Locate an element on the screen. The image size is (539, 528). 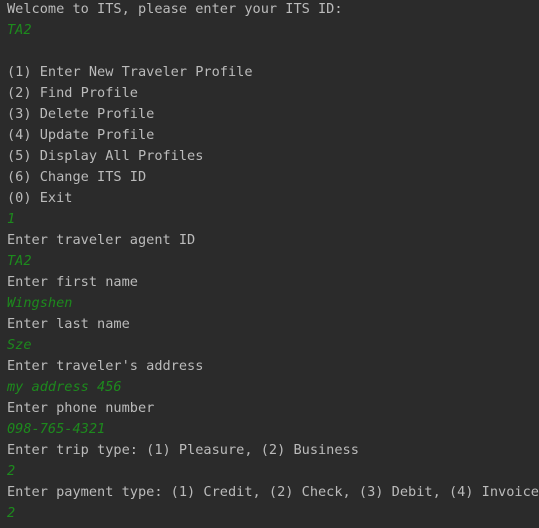
console-input-menu-choice: 1 is located at coordinates (11, 219).